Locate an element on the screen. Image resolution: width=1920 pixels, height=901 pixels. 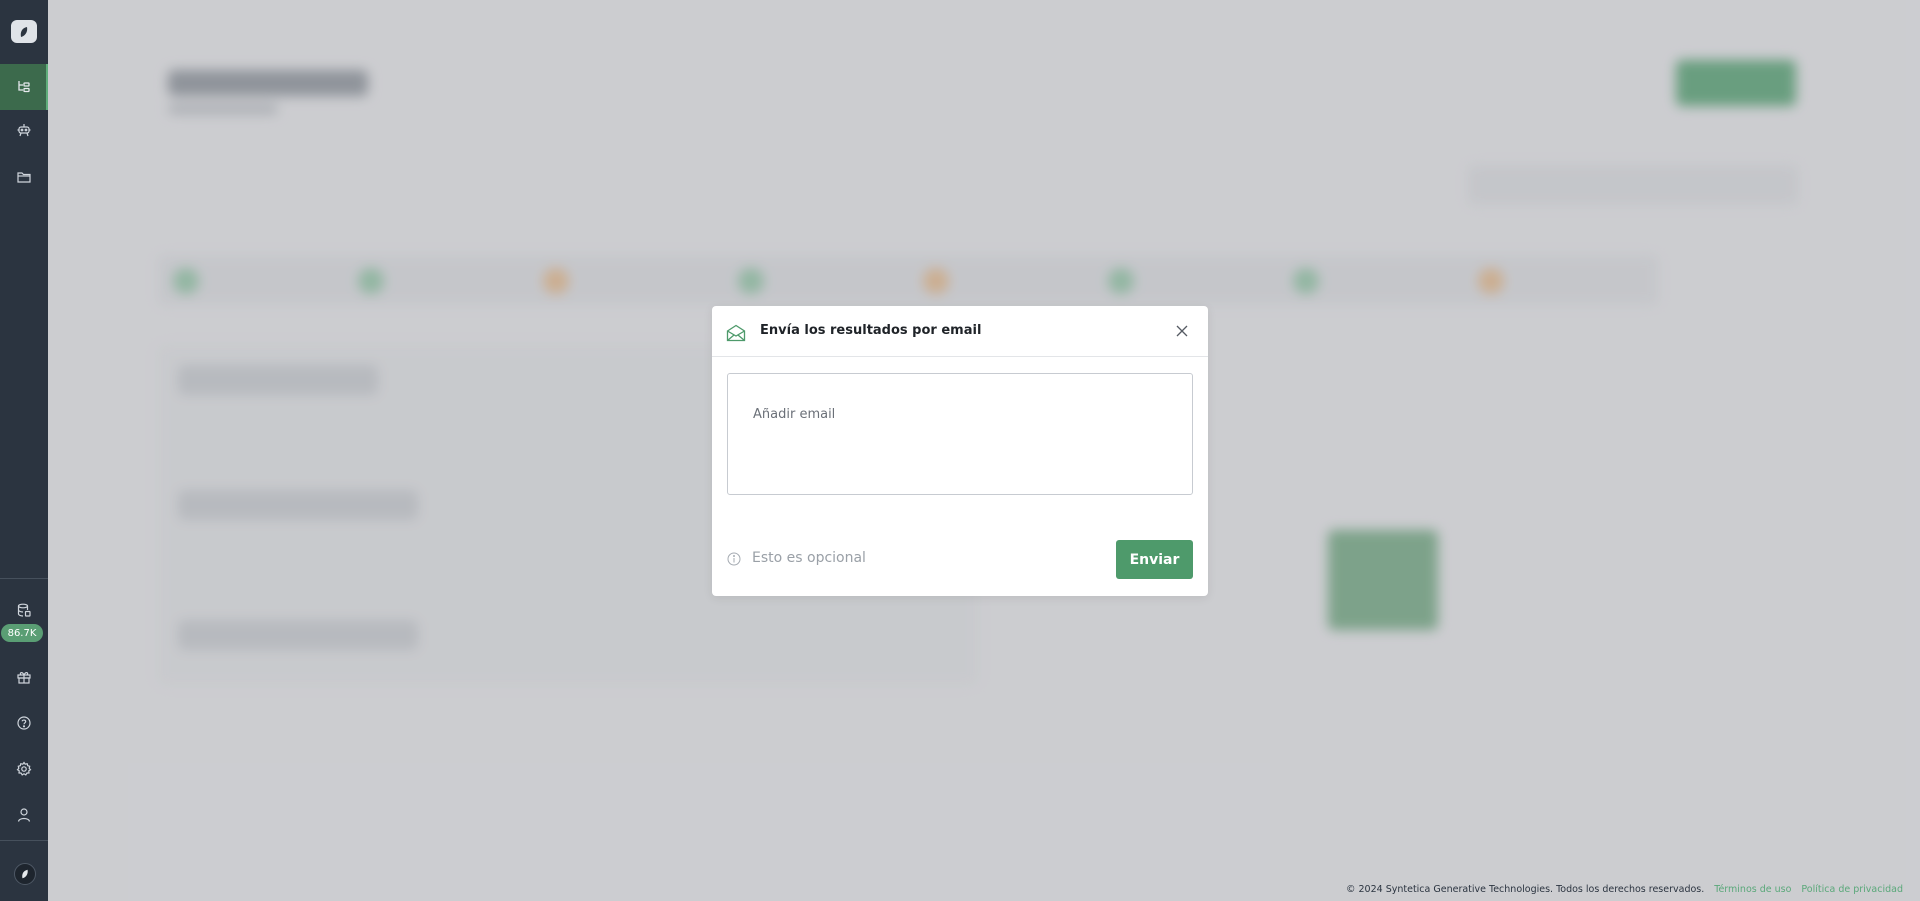
gear-icon is located at coordinates (24, 768).